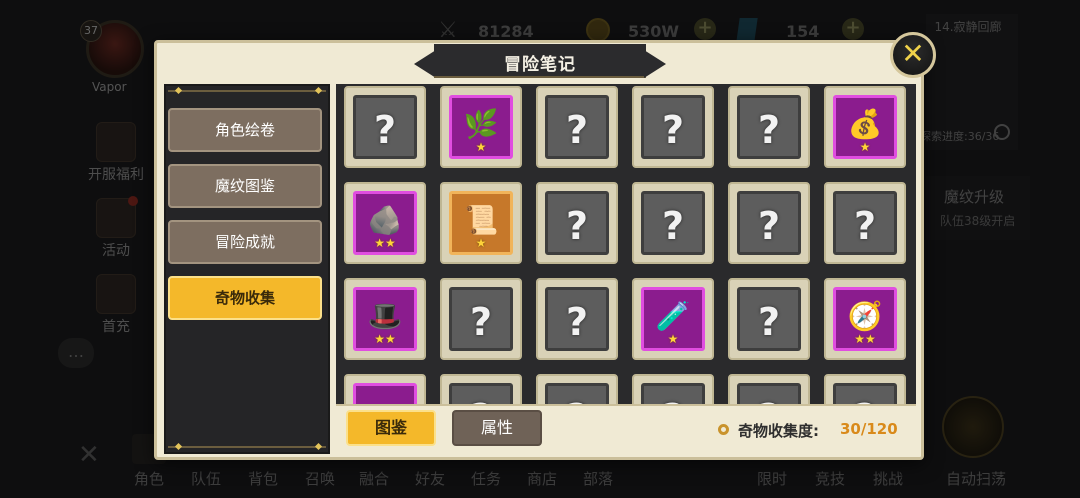 The image size is (1080, 498). Describe the element at coordinates (673, 339) in the screenshot. I see `star-rating: ★` at that location.